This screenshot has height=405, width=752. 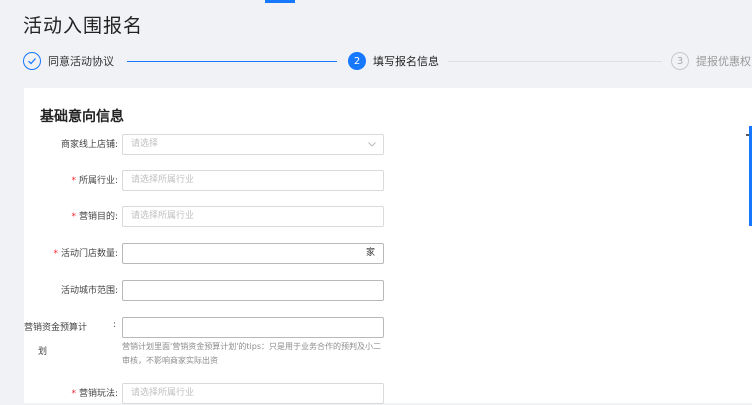 What do you see at coordinates (253, 144) in the screenshot?
I see `store-select: 请选择` at bounding box center [253, 144].